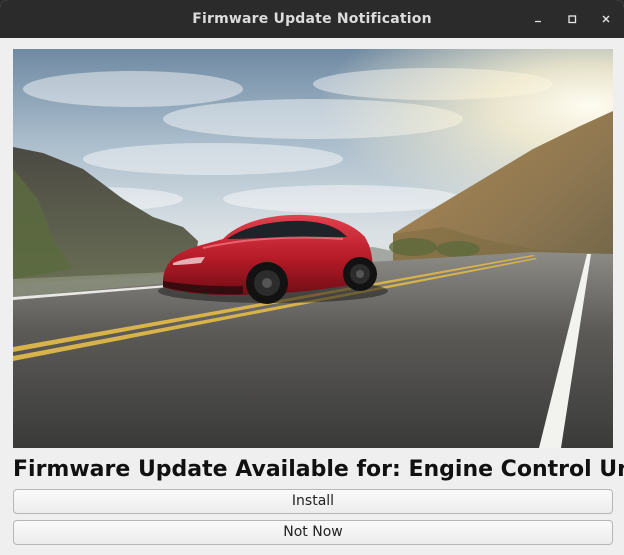 This screenshot has height=555, width=624. What do you see at coordinates (313, 501) in the screenshot?
I see `install-button: Install` at bounding box center [313, 501].